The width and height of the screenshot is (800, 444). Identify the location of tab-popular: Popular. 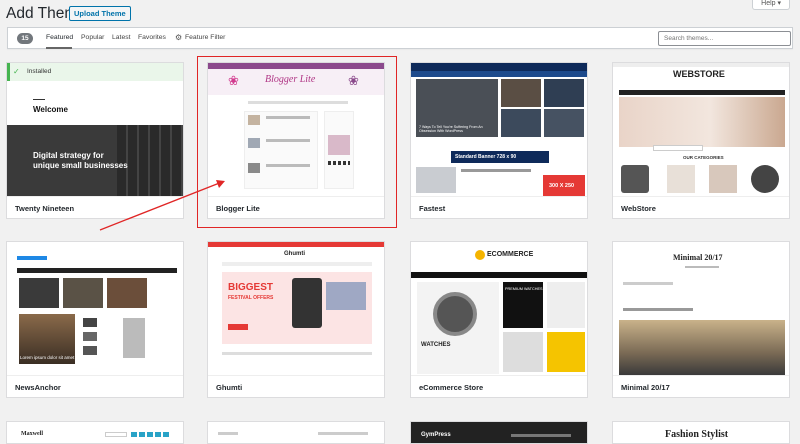
(92, 37).